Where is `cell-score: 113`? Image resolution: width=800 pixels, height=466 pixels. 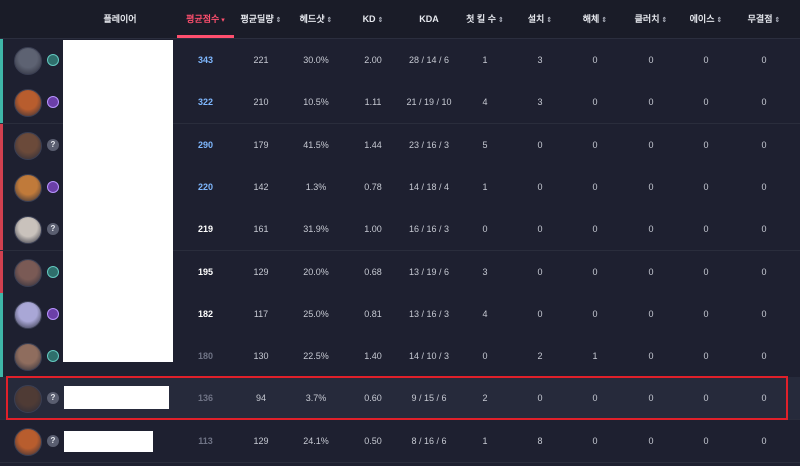
cell-score: 113 is located at coordinates (205, 440).